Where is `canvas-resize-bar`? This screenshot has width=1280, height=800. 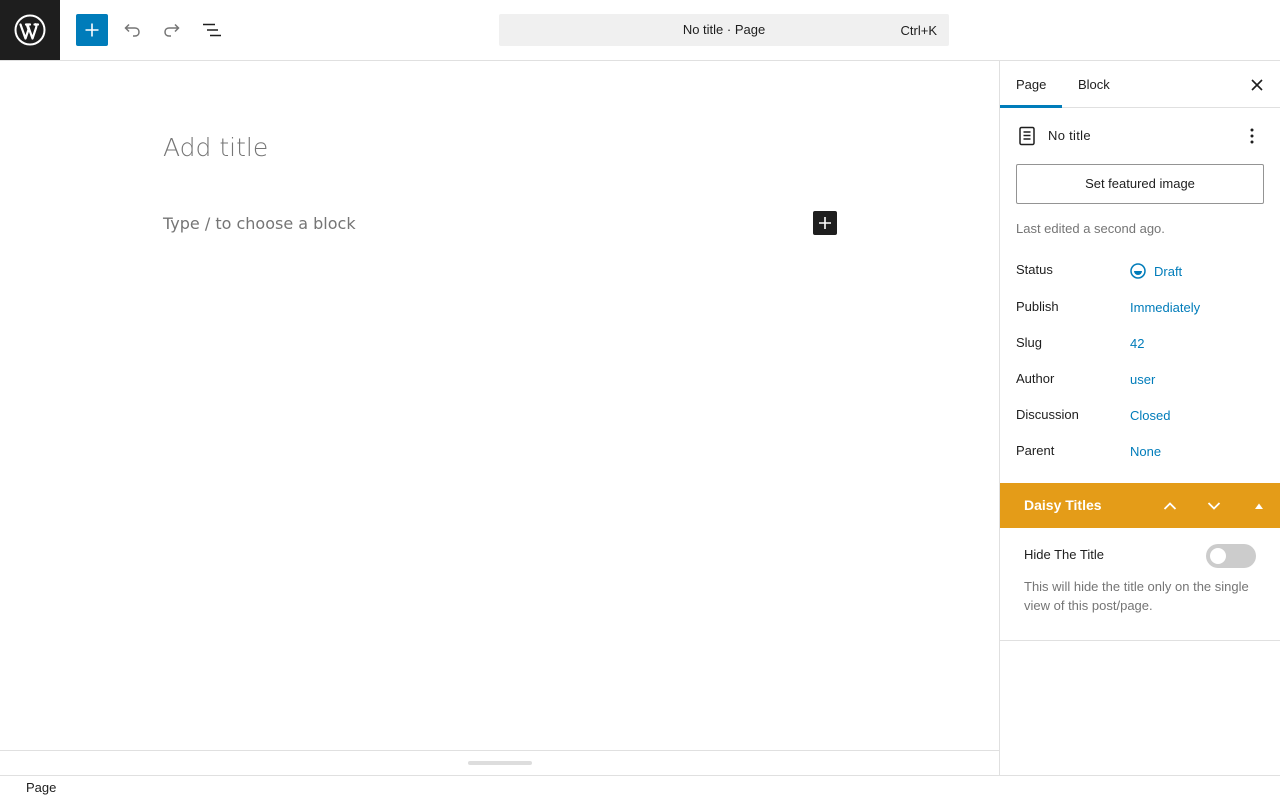 canvas-resize-bar is located at coordinates (499, 762).